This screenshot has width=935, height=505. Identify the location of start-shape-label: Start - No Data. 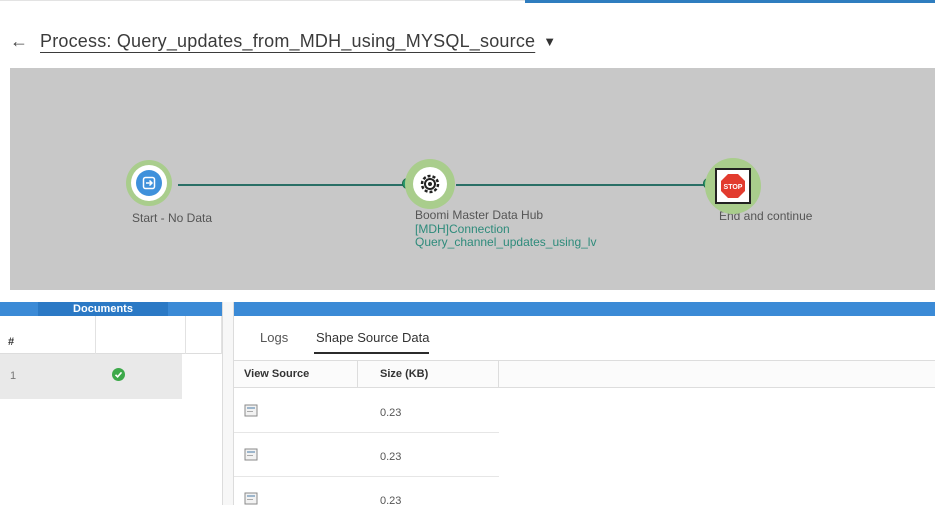
(172, 218).